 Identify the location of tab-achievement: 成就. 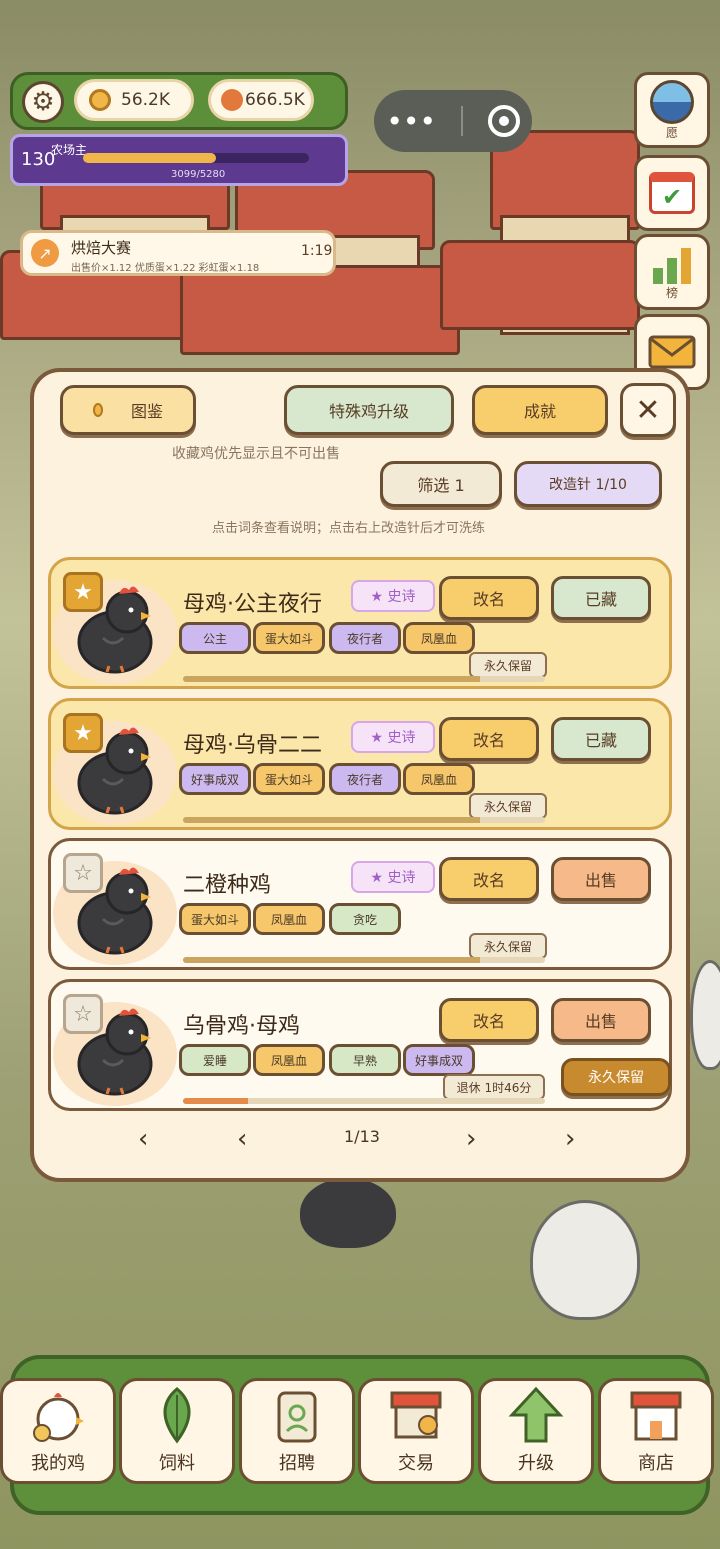
(540, 410).